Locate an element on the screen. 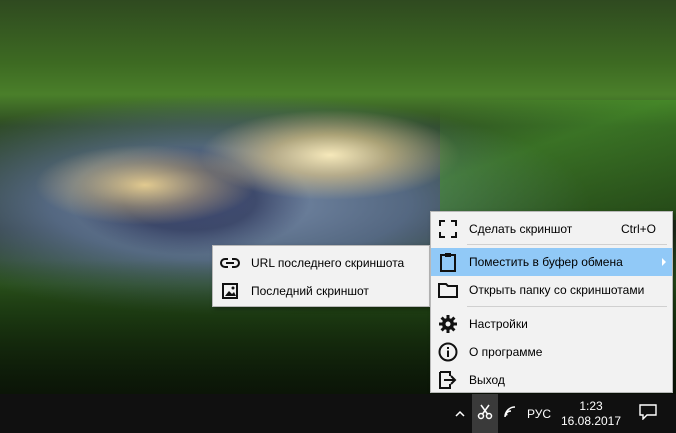 The width and height of the screenshot is (676, 433). notification-icon is located at coordinates (648, 413).